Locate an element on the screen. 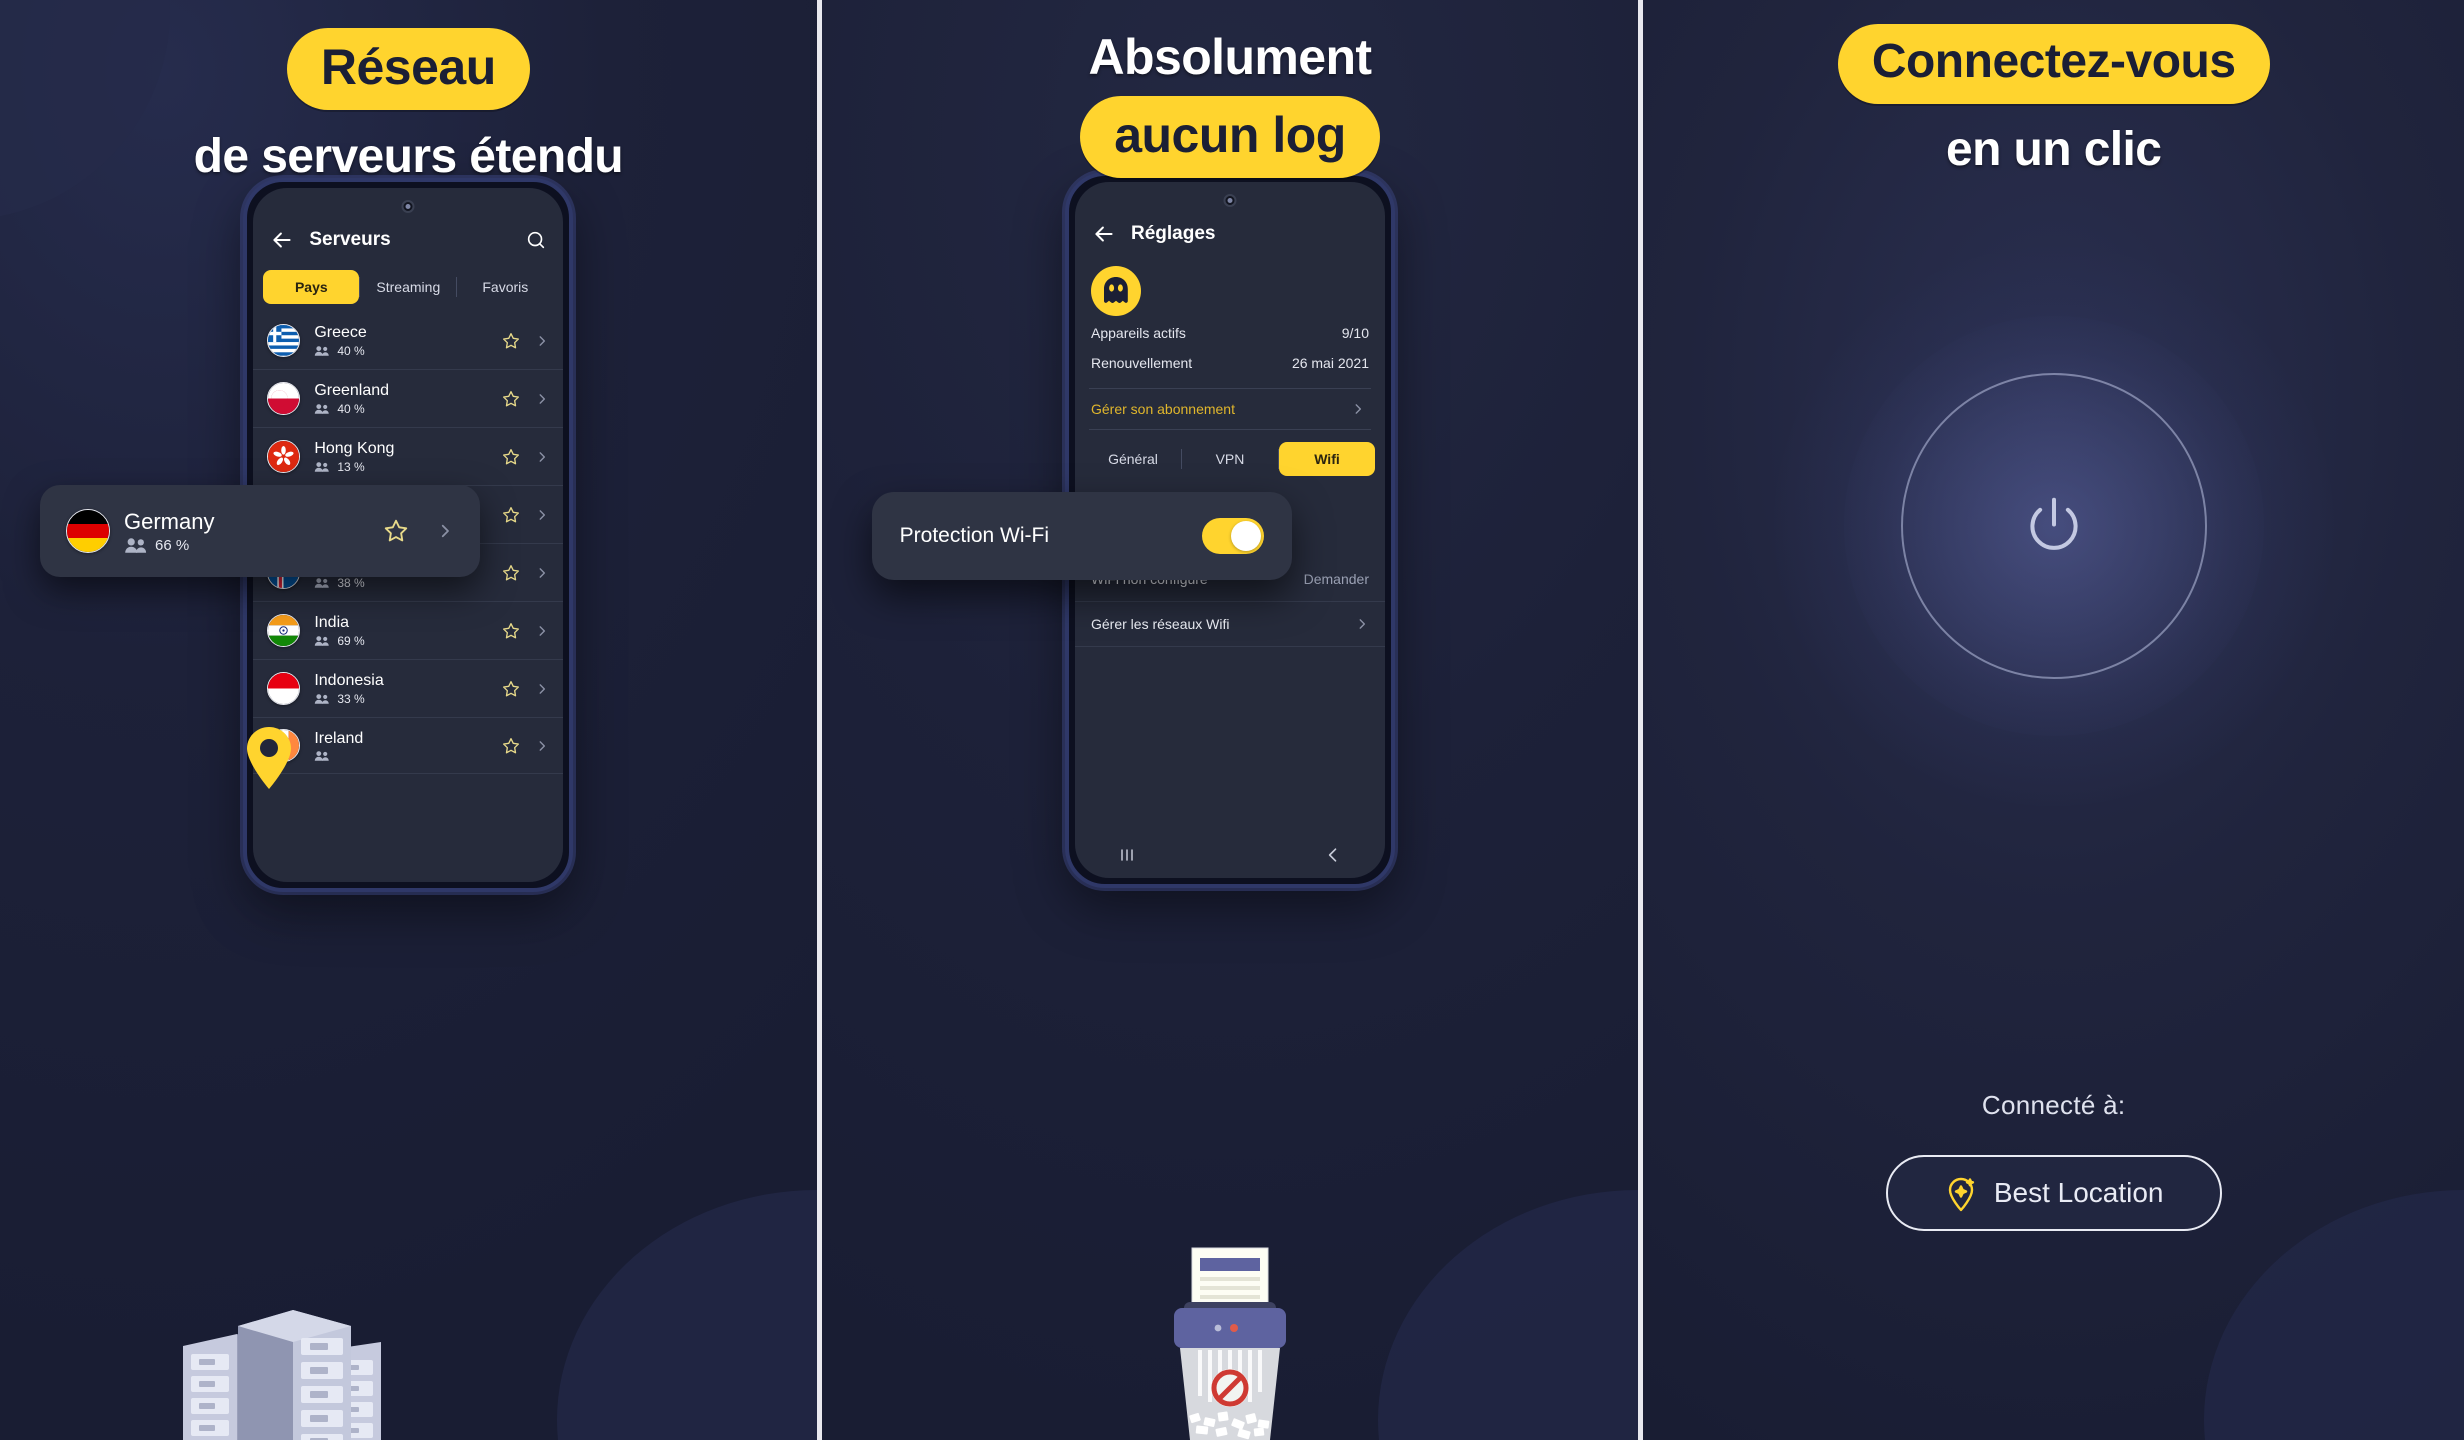 Image resolution: width=2464 pixels, height=1440 pixels. table-row: Ireland is located at coordinates (408, 746).